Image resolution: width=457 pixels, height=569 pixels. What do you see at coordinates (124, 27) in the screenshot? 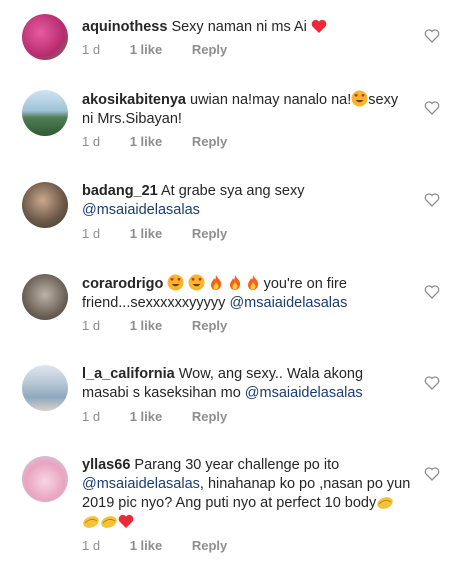
I see `username: aquinothess` at bounding box center [124, 27].